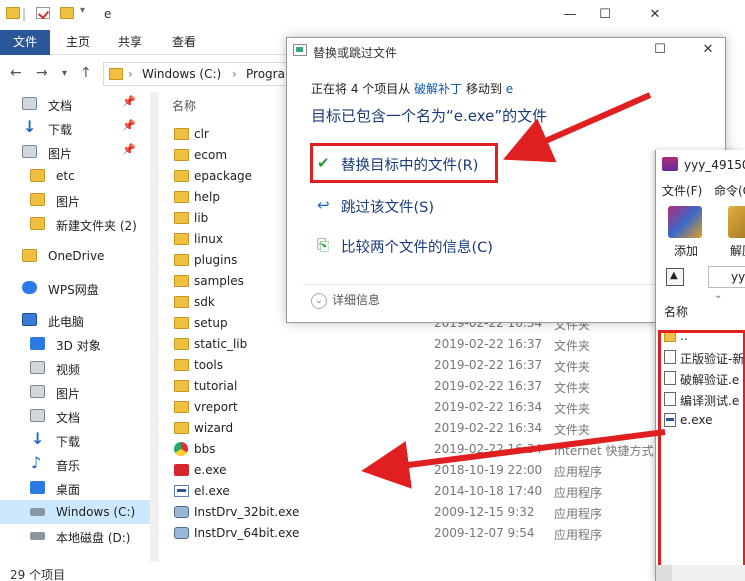 The image size is (745, 581). Describe the element at coordinates (513, 459) in the screenshot. I see `arrow-to-e-exe` at that location.